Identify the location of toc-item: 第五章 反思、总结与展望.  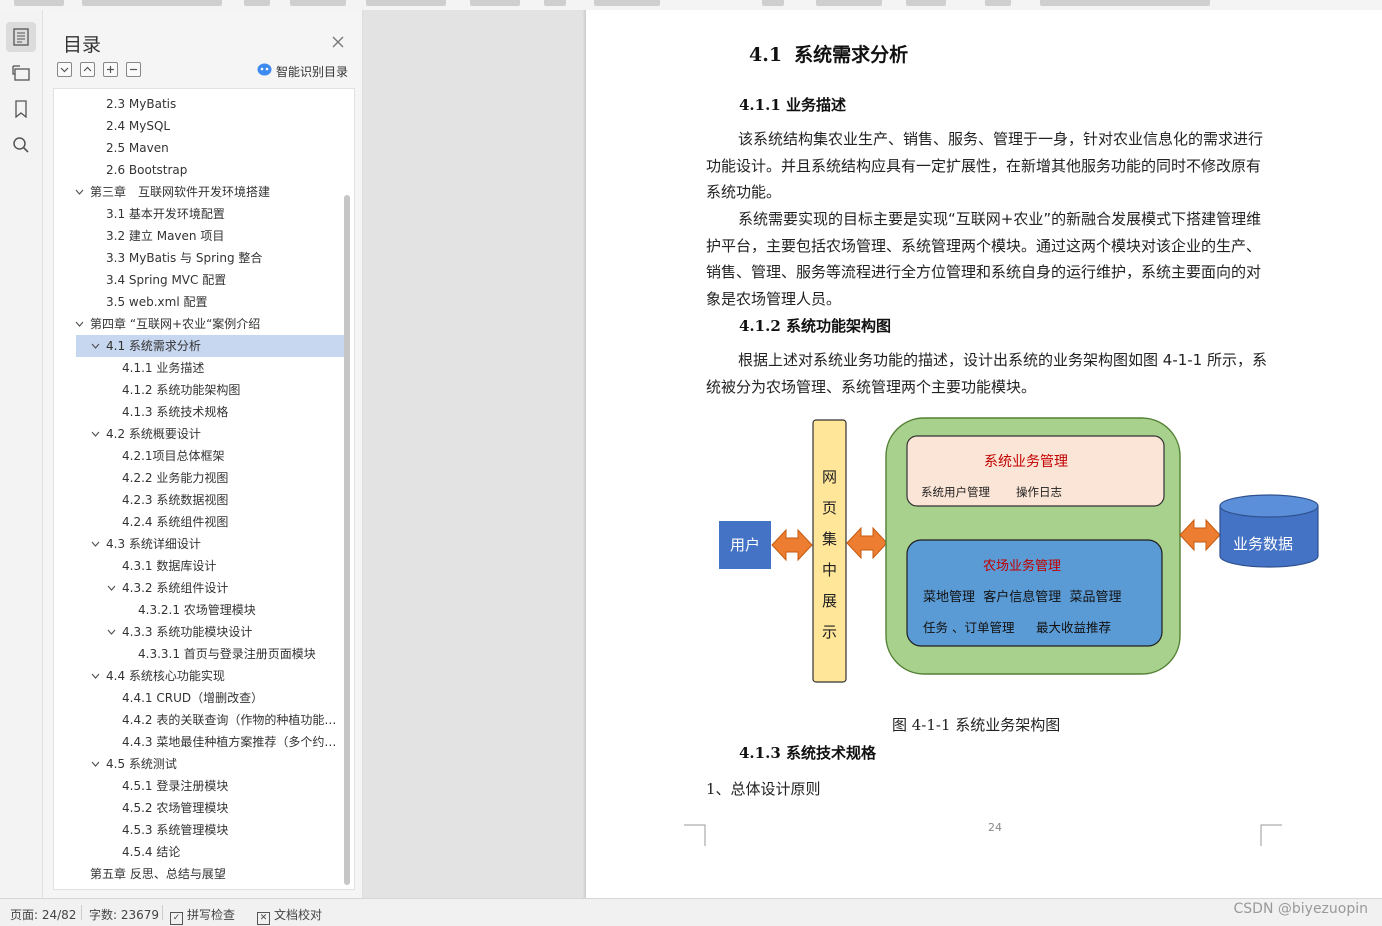
(199, 874).